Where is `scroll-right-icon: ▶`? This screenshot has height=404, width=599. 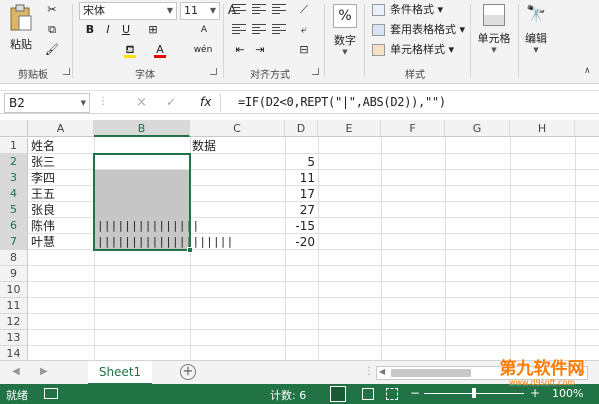 scroll-right-icon: ▶ is located at coordinates (44, 371).